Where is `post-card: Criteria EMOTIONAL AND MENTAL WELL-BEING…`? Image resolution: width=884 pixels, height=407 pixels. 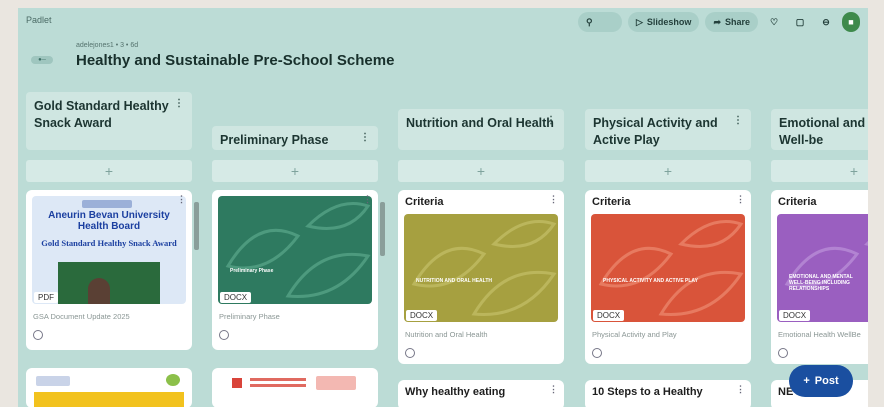 post-card: Criteria EMOTIONAL AND MENTAL WELL-BEING… is located at coordinates (819, 277).